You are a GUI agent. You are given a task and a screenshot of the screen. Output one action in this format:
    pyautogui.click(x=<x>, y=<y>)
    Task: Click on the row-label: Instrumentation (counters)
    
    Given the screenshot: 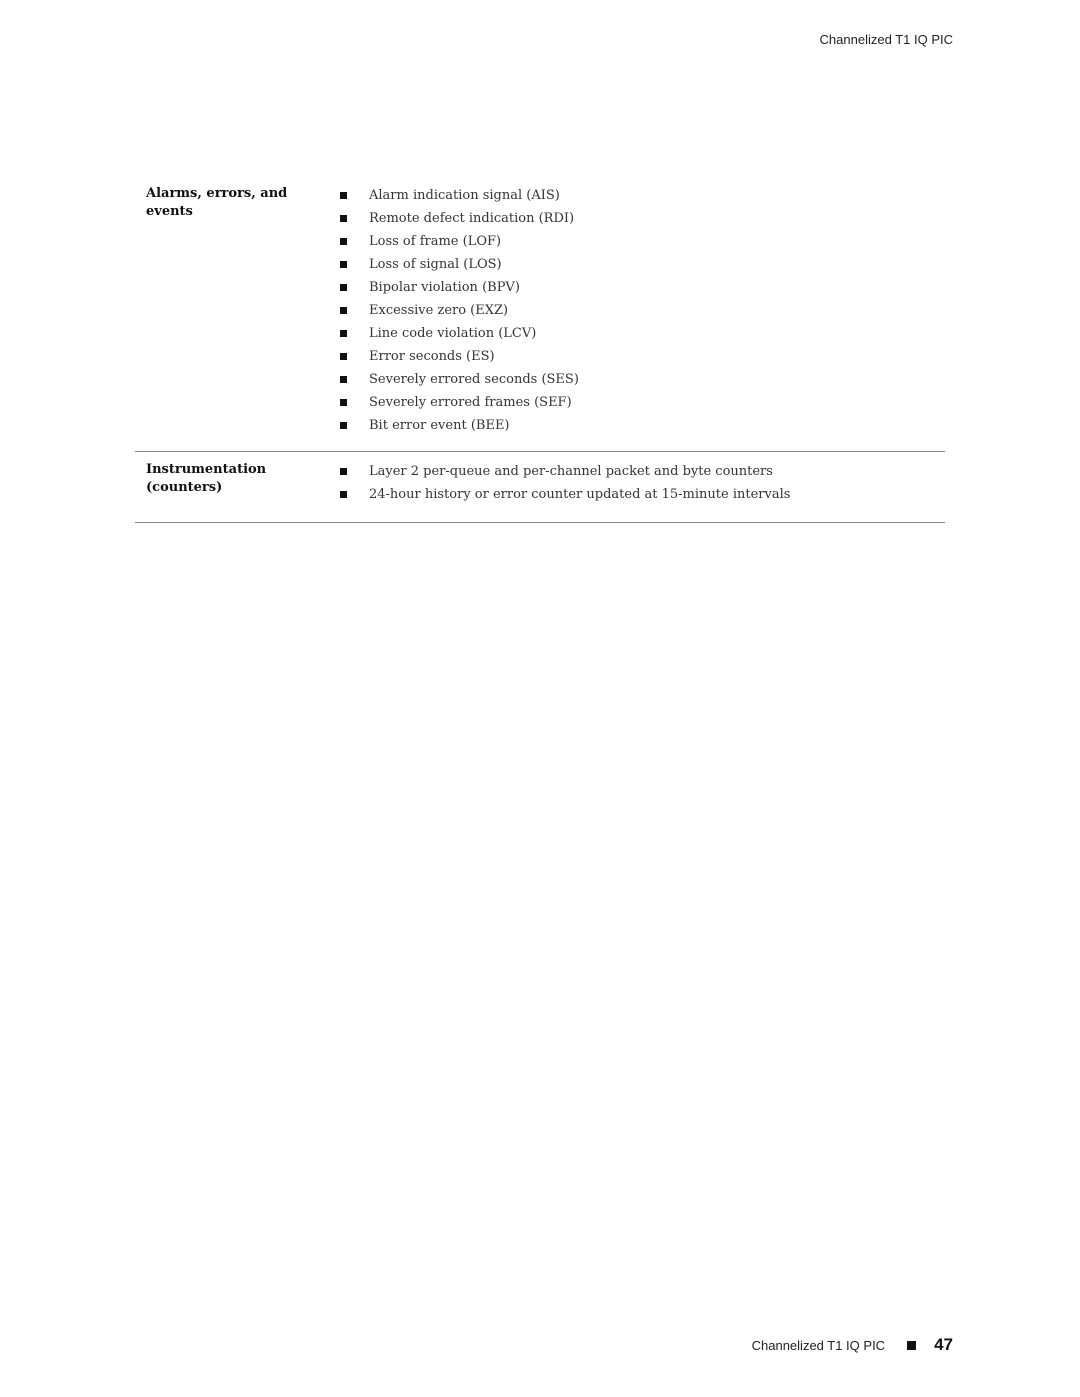 What is the action you would take?
    pyautogui.click(x=206, y=478)
    